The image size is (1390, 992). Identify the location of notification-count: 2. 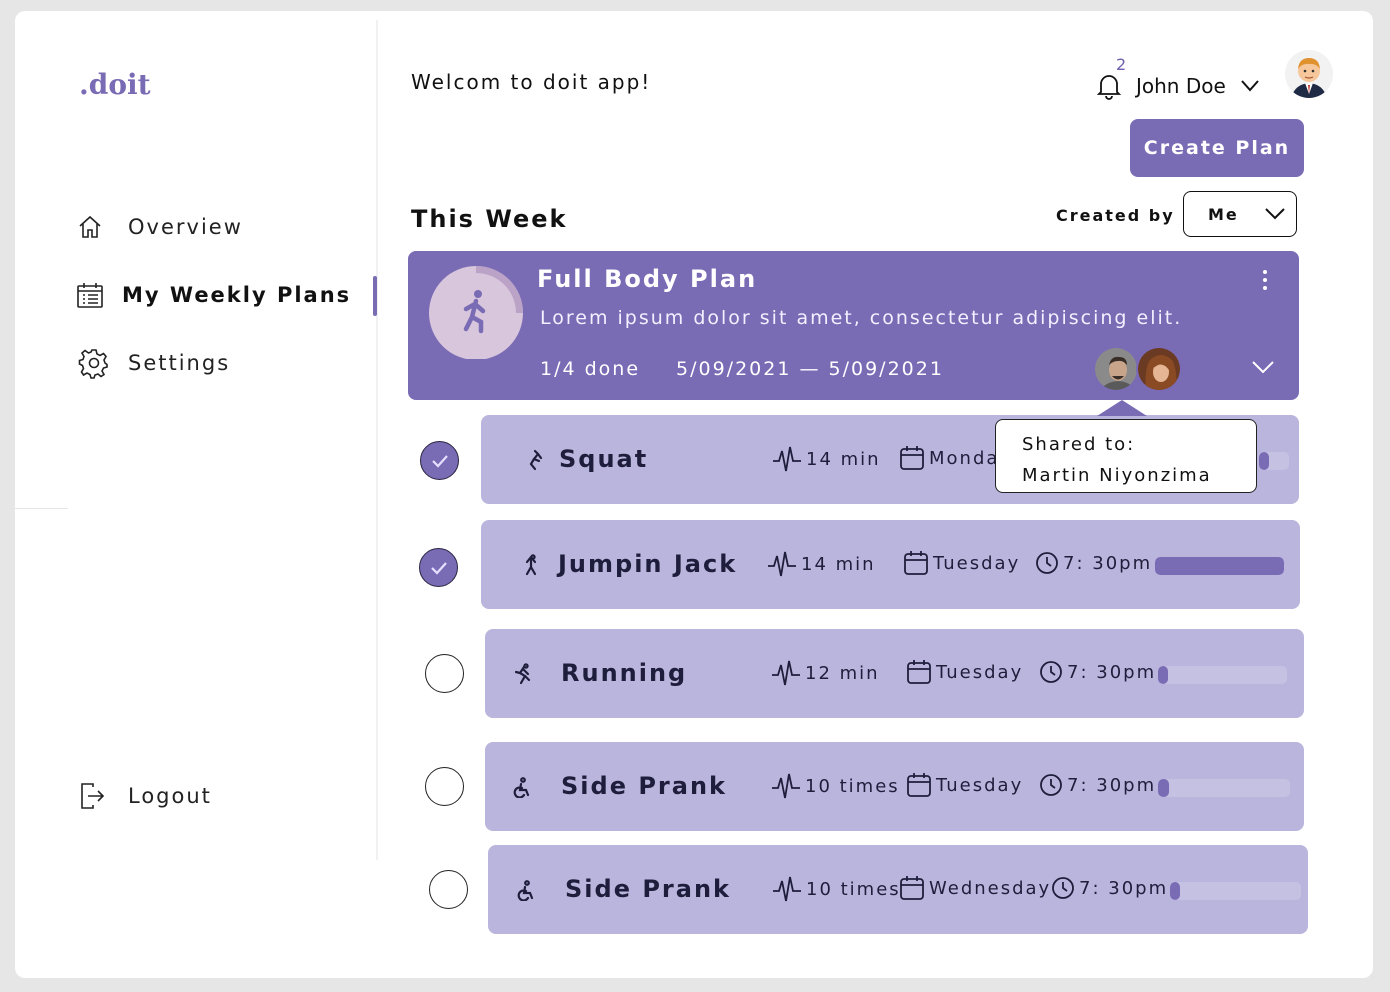
(1121, 64).